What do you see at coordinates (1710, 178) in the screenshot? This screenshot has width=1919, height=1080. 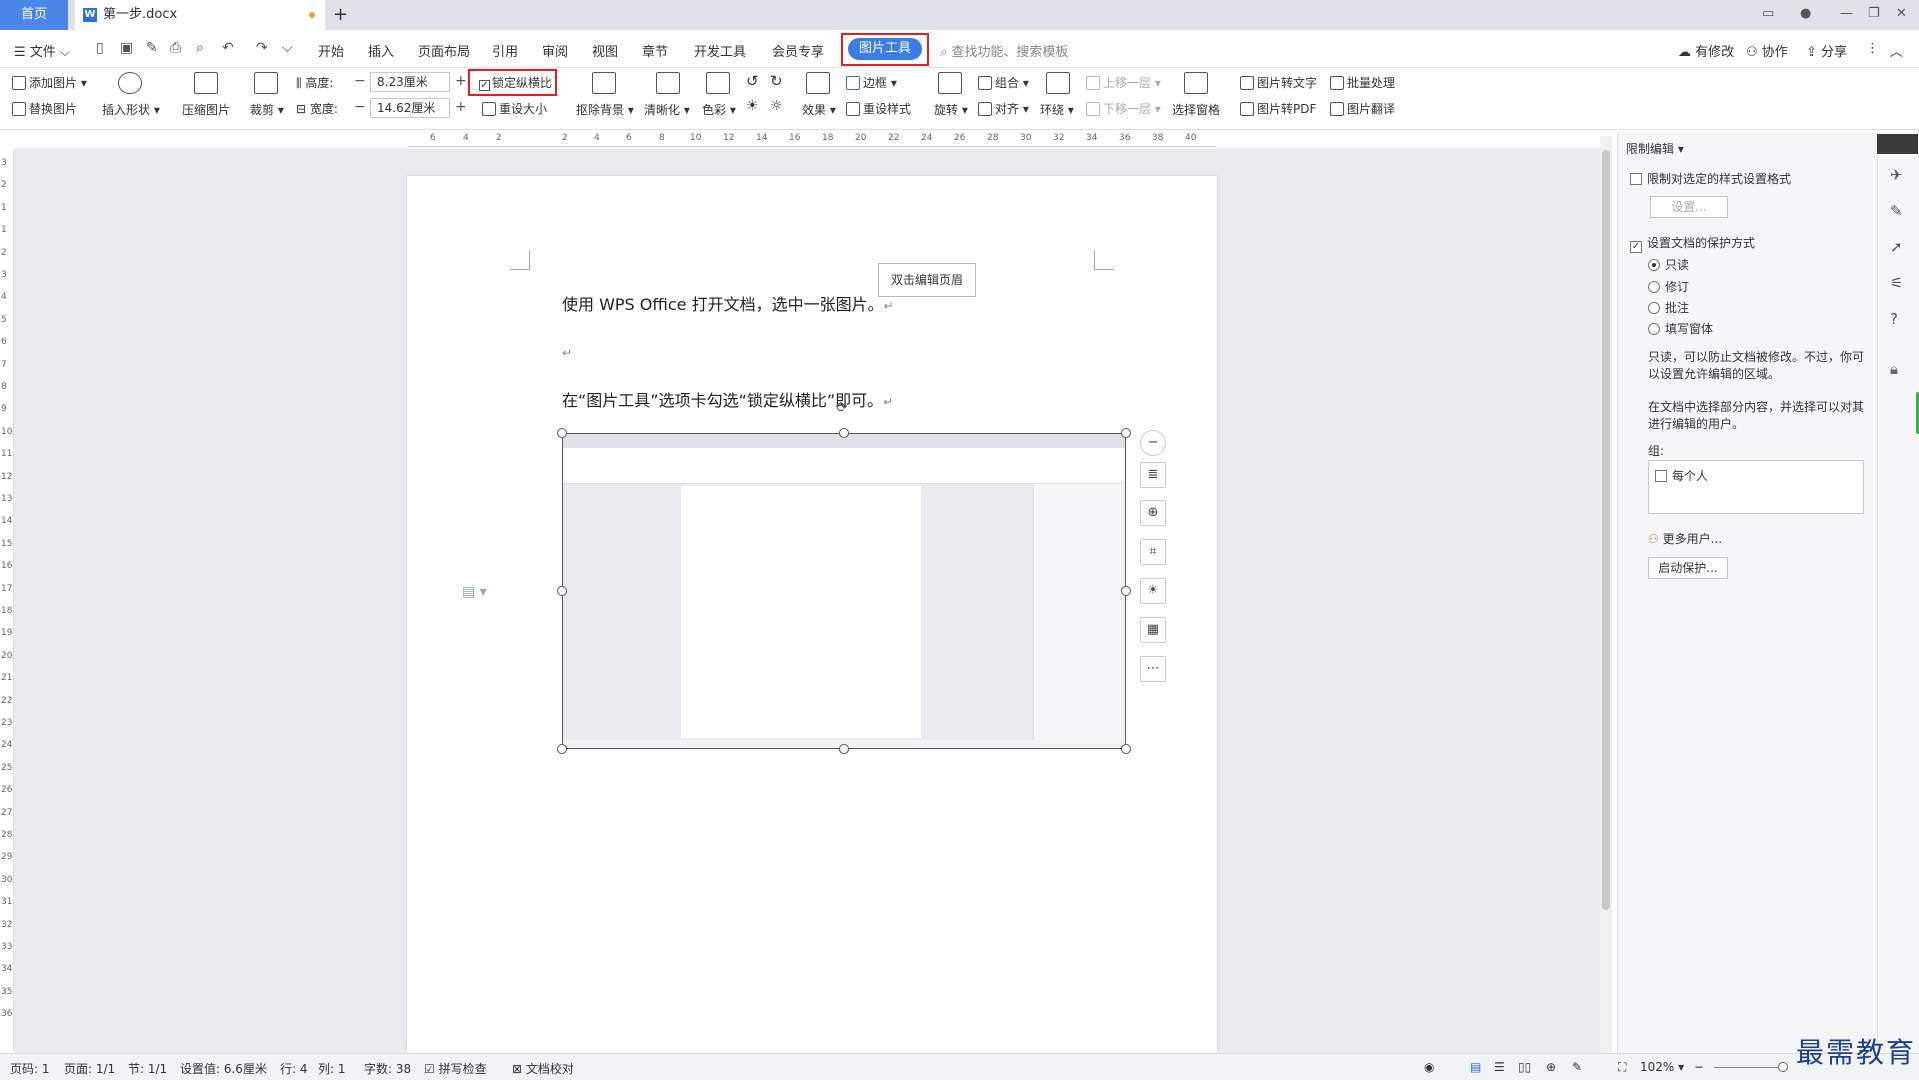 I see `restrict-style-checkbox: 限制对选定的样式设置格式` at bounding box center [1710, 178].